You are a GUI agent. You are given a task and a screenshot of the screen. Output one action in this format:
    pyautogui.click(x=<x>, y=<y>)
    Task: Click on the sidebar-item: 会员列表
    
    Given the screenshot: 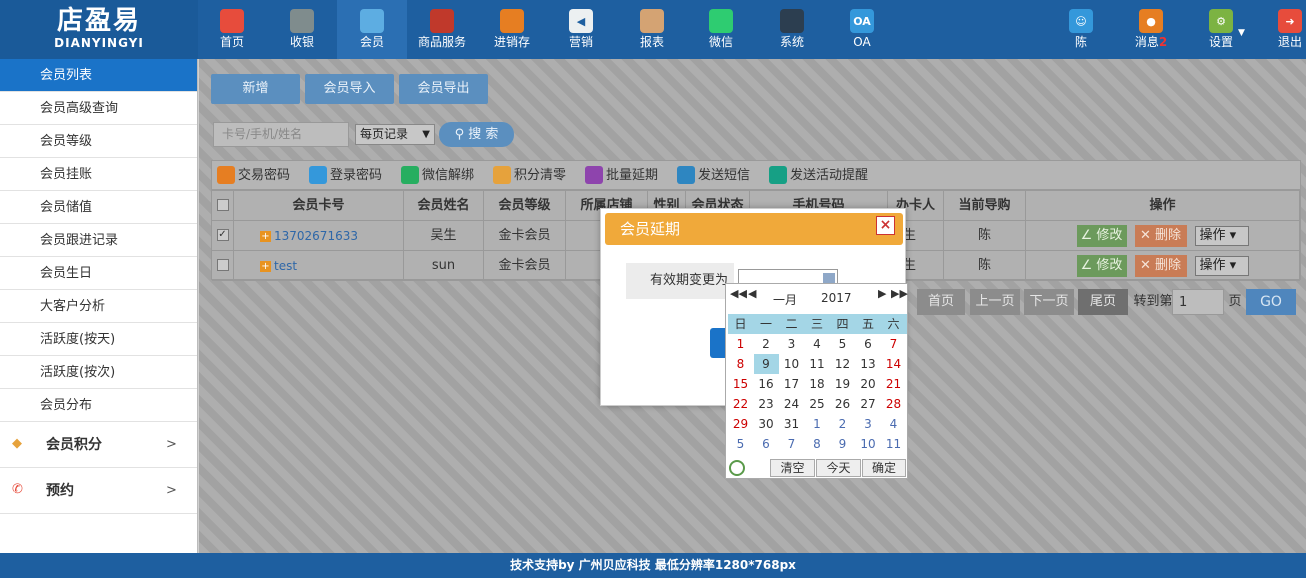 What is the action you would take?
    pyautogui.click(x=98, y=75)
    